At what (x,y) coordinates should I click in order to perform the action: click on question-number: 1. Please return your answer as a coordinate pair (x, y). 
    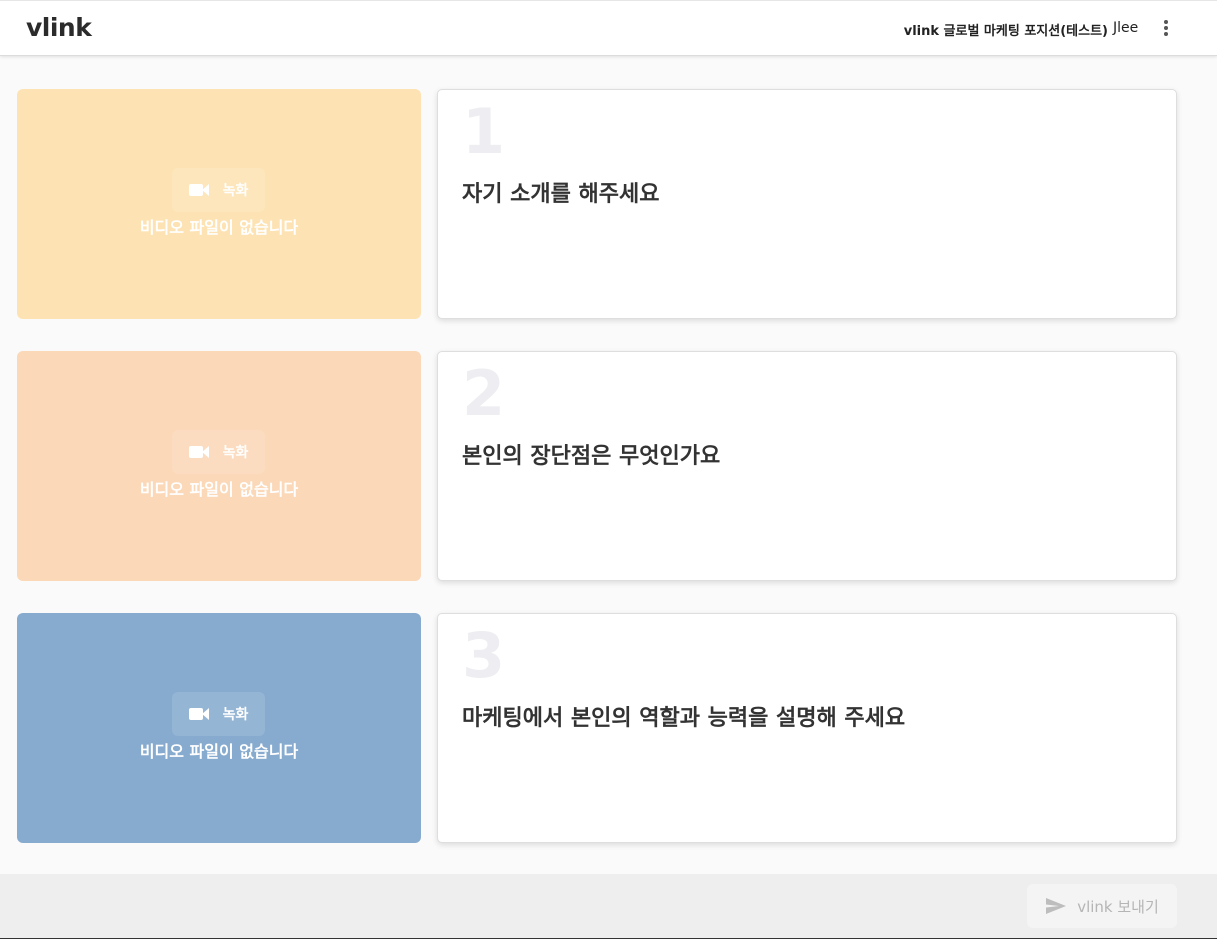
    Looking at the image, I should click on (484, 131).